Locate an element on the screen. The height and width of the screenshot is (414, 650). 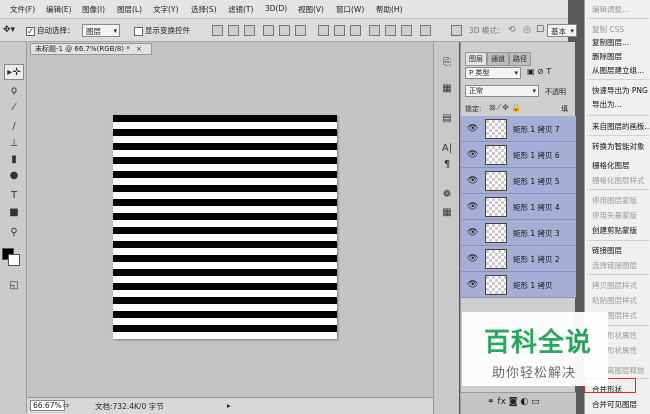
distribute-bottom-icon is located at coordinates (355, 30).